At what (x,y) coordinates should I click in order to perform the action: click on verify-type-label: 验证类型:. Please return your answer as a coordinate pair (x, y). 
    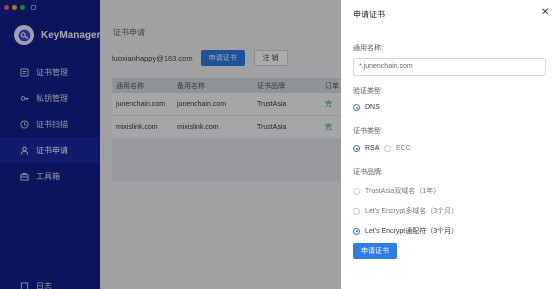
    Looking at the image, I should click on (368, 91).